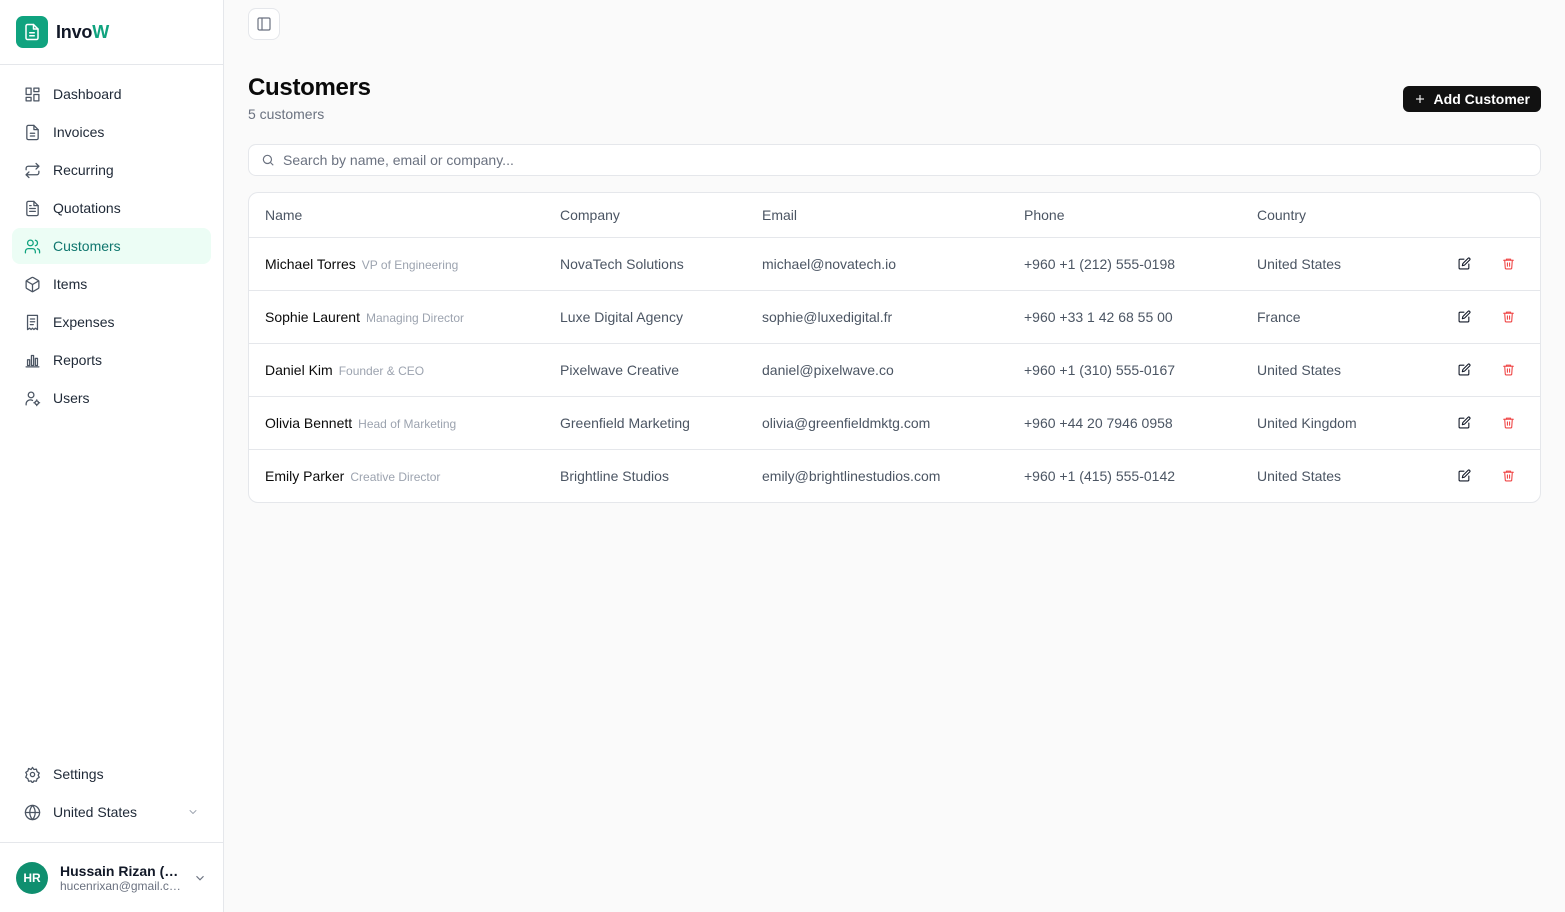 The width and height of the screenshot is (1565, 912). What do you see at coordinates (268, 160) in the screenshot?
I see `search-icon` at bounding box center [268, 160].